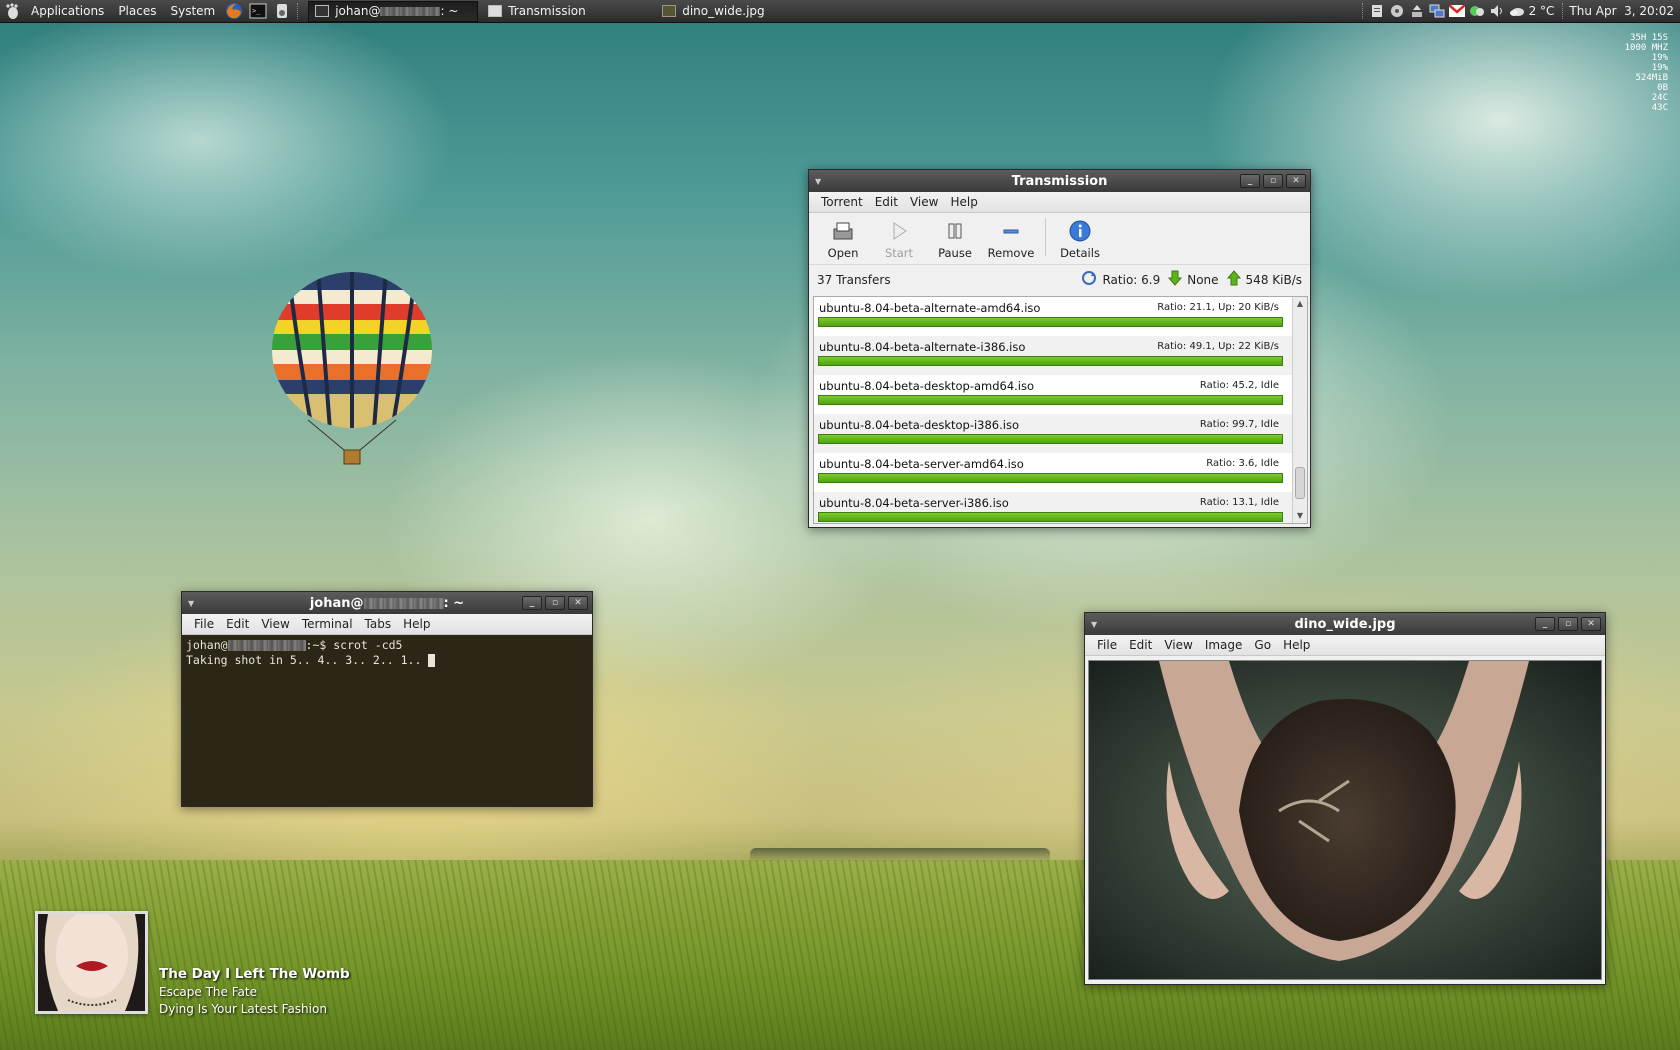  I want to click on open-button: Open, so click(843, 239).